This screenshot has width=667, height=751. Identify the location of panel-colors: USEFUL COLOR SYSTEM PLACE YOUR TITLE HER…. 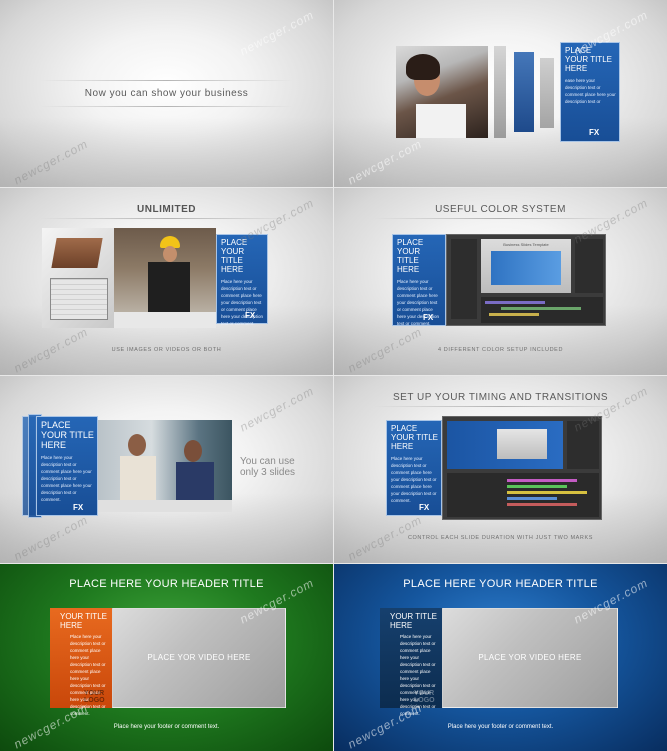
(500, 281).